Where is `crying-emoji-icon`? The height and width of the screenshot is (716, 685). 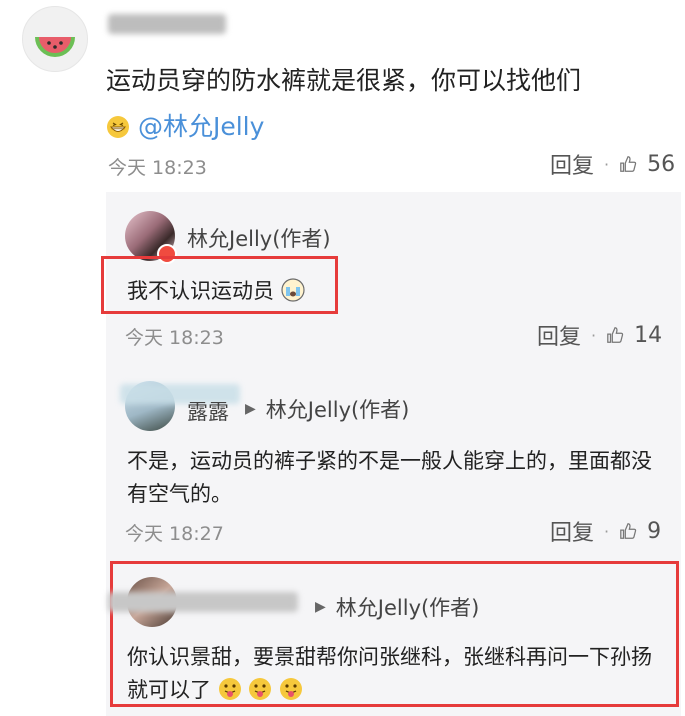 crying-emoji-icon is located at coordinates (293, 290).